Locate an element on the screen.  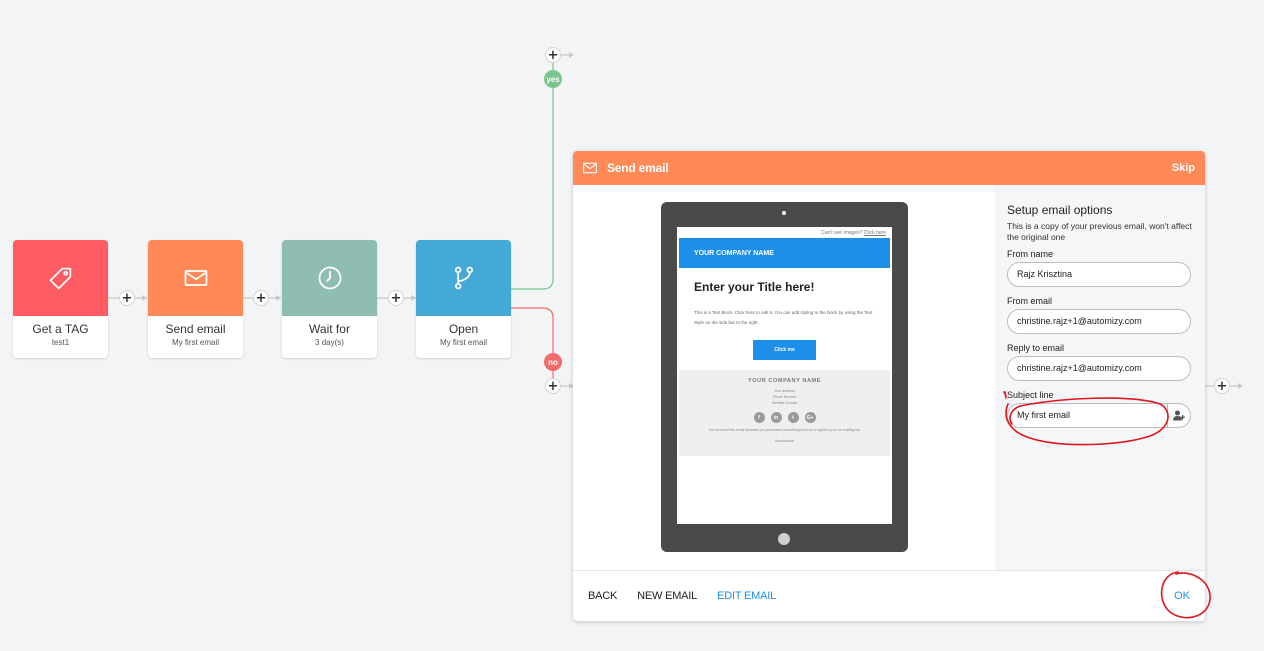
panel-footer: BACK NEW EMAIL EDIT EMAIL OK is located at coordinates (889, 595).